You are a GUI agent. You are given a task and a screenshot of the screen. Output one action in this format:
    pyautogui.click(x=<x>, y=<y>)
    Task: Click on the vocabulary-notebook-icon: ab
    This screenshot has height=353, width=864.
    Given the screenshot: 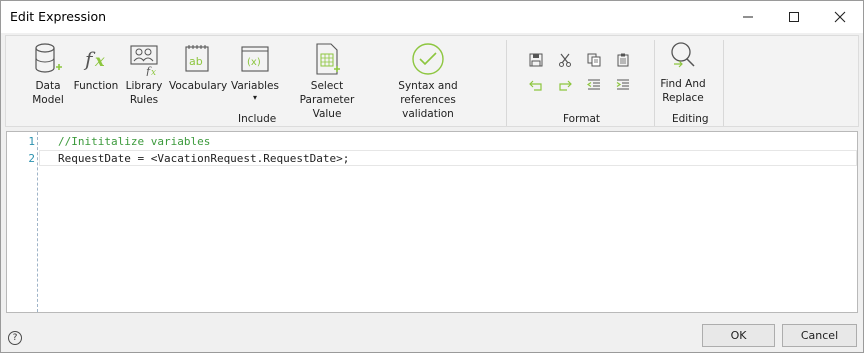 What is the action you would take?
    pyautogui.click(x=197, y=58)
    